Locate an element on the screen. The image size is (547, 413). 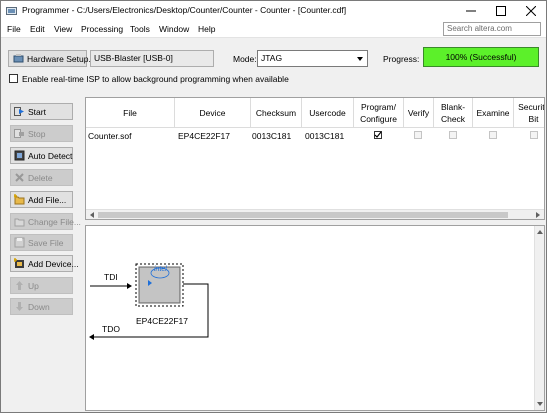
auto-detect-button: Auto Detect is located at coordinates (41, 155).